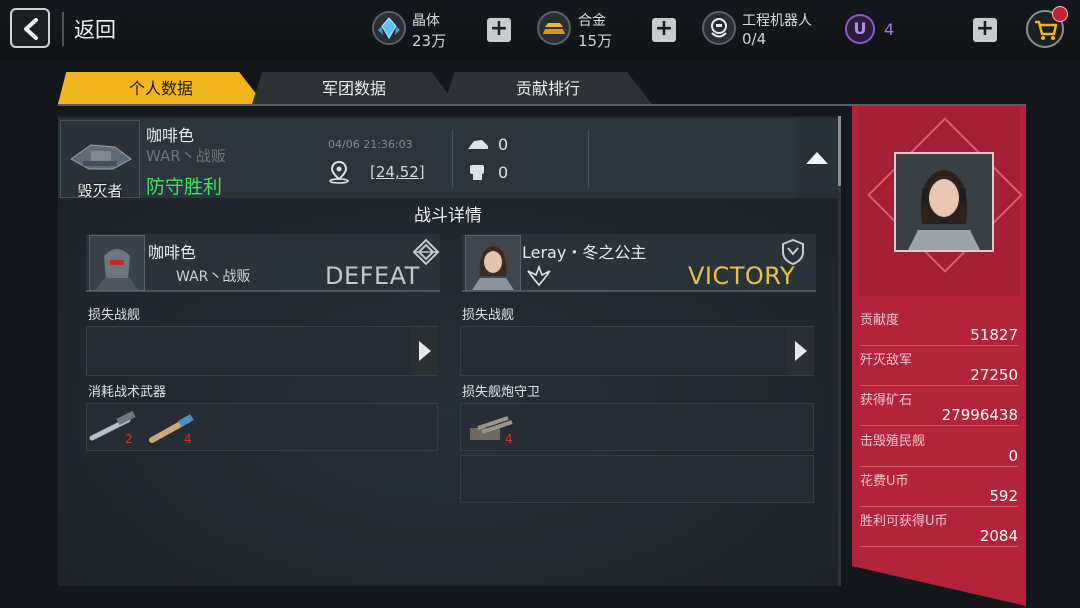  I want to click on crystal-icon, so click(389, 28).